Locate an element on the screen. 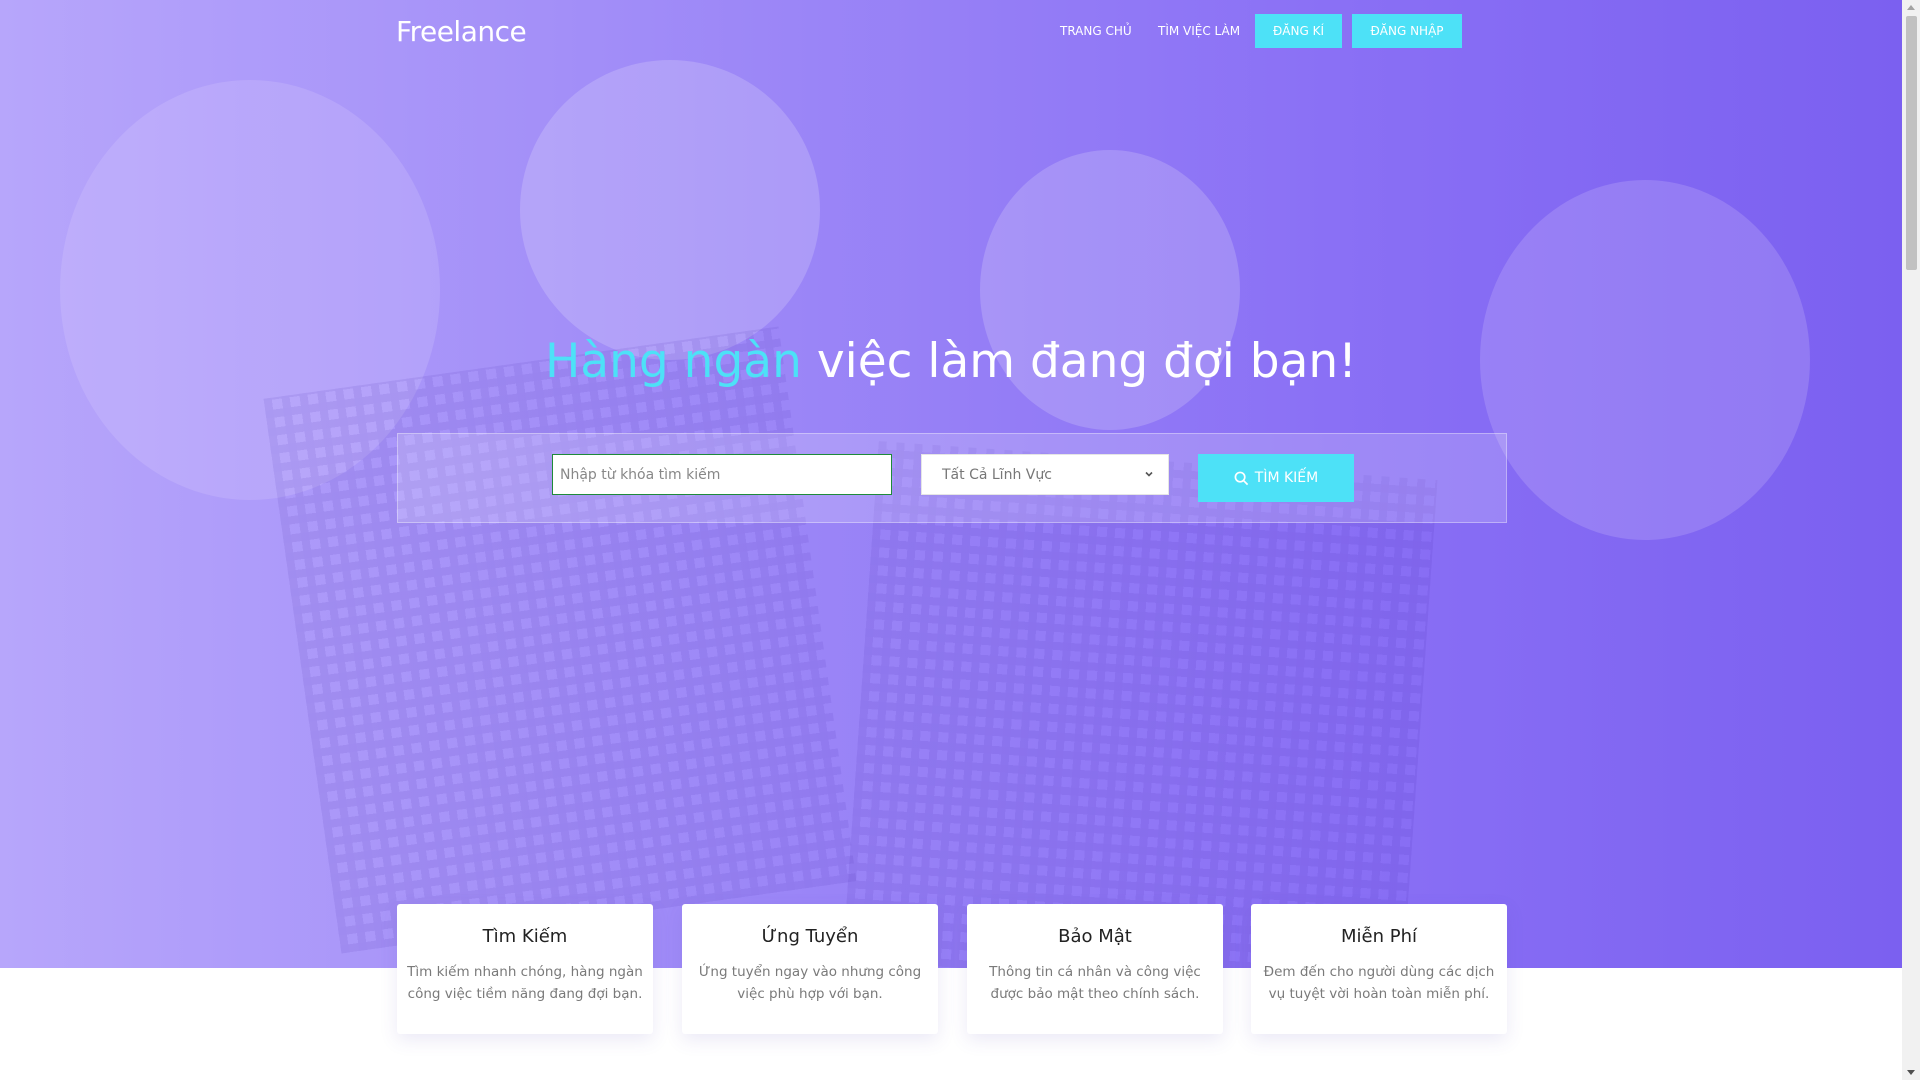 This screenshot has height=1080, width=1920. search-input is located at coordinates (722, 474).